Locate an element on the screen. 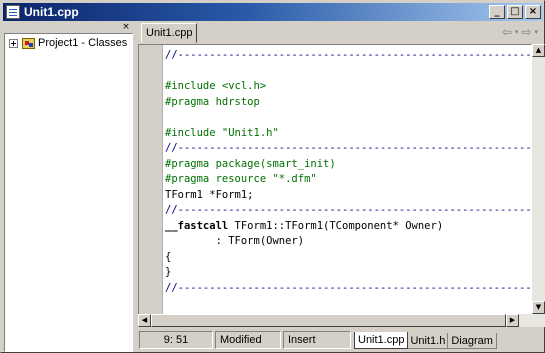 The image size is (545, 353). close-pane-icon: × is located at coordinates (126, 27).